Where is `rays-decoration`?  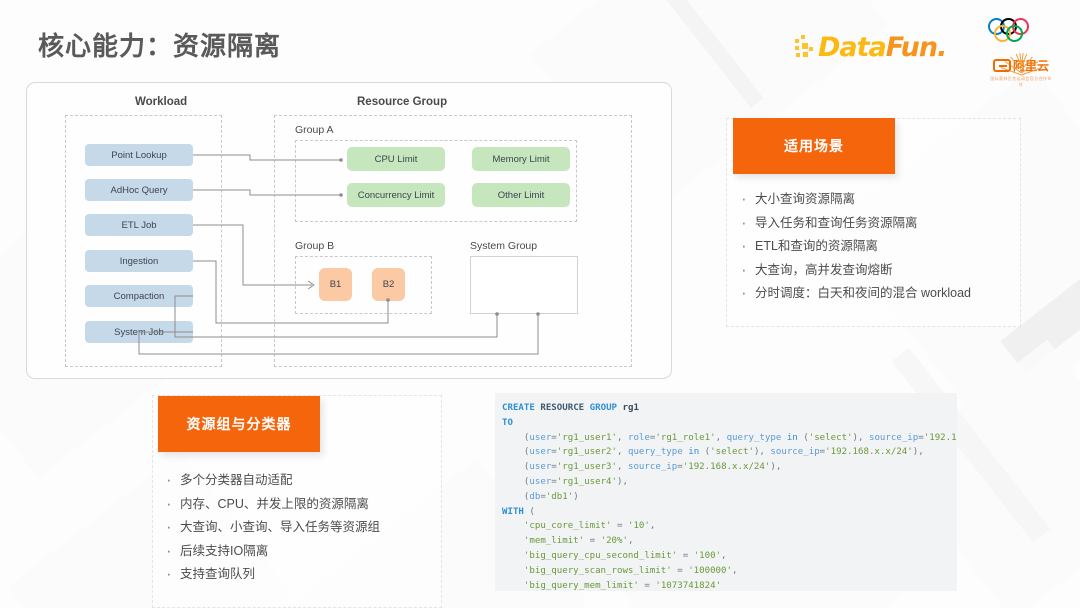 rays-decoration is located at coordinates (1021, 58).